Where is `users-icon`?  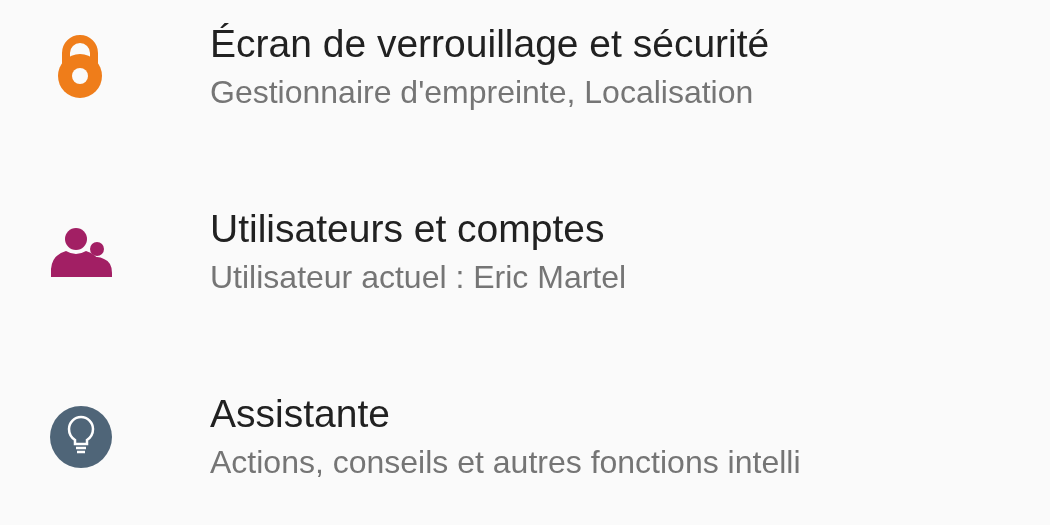
users-icon is located at coordinates (82, 251).